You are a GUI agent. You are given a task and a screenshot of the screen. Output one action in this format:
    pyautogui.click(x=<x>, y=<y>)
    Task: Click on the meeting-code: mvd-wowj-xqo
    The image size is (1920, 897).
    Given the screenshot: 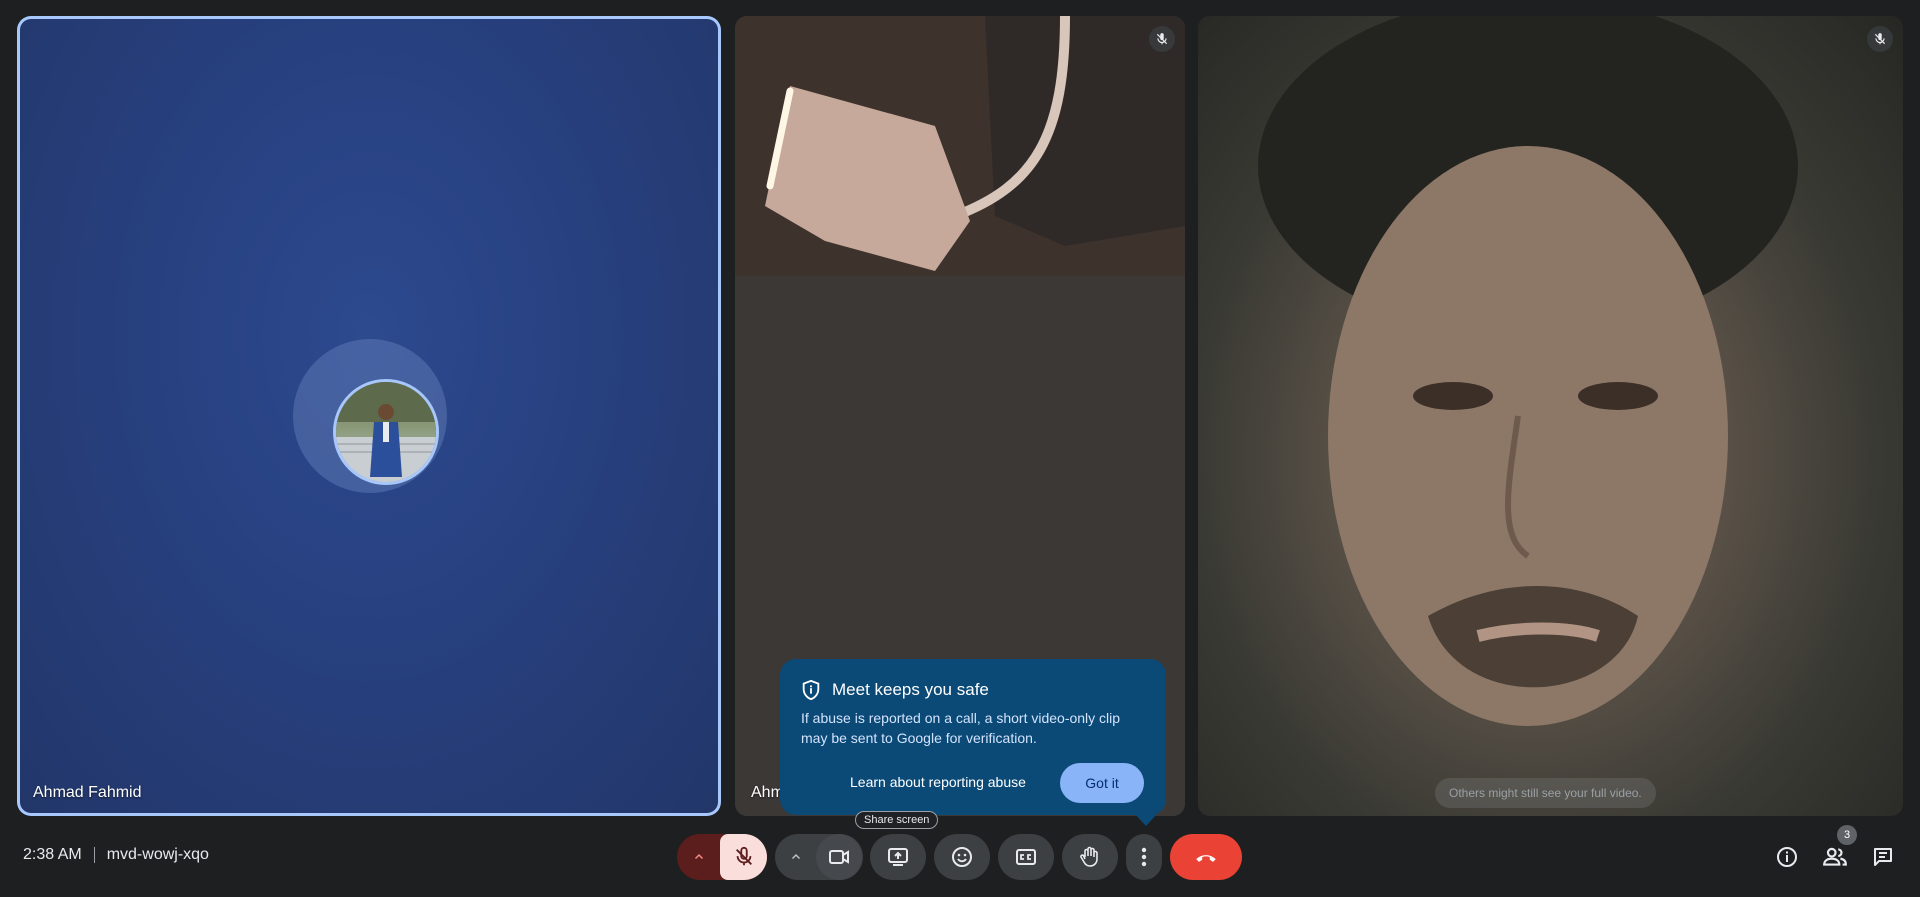 What is the action you would take?
    pyautogui.click(x=158, y=855)
    